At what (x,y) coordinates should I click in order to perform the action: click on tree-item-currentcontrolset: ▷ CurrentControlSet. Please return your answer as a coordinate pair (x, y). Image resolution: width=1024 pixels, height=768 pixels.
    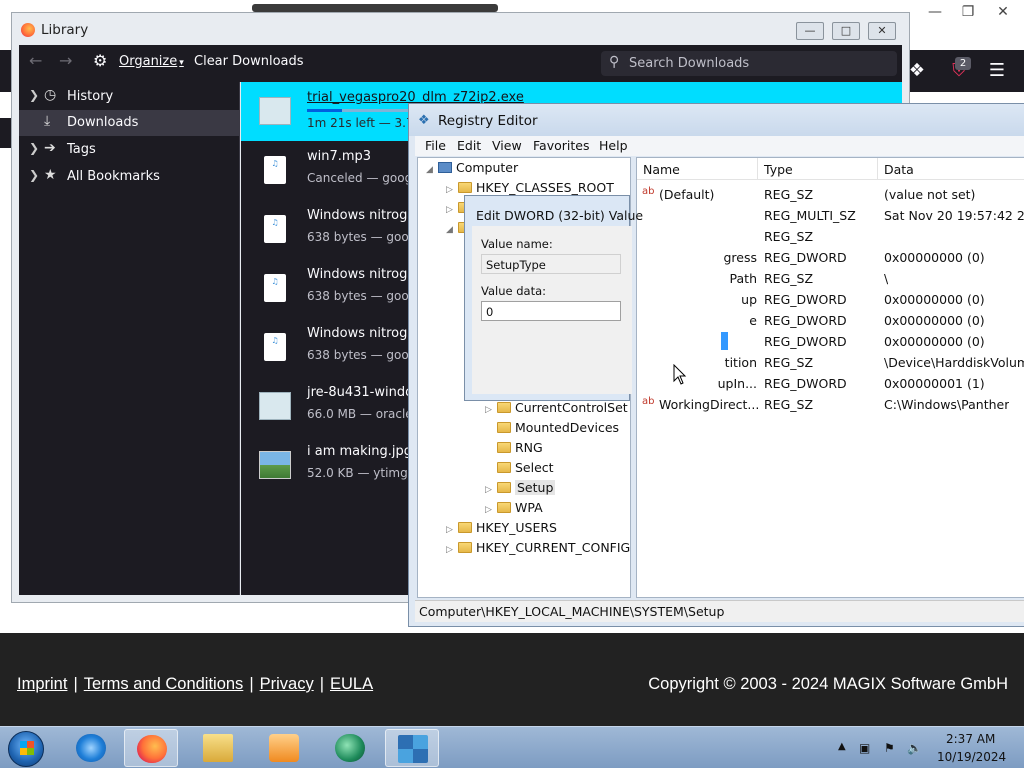
    Looking at the image, I should click on (556, 410).